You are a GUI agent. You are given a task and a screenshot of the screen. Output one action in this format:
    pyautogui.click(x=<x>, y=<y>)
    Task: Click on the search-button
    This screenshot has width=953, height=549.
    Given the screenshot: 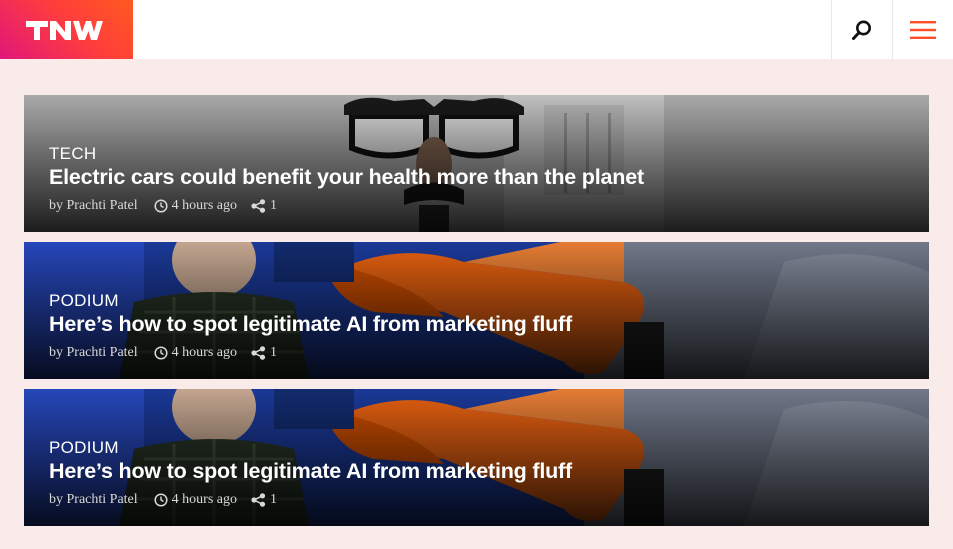 What is the action you would take?
    pyautogui.click(x=861, y=29)
    